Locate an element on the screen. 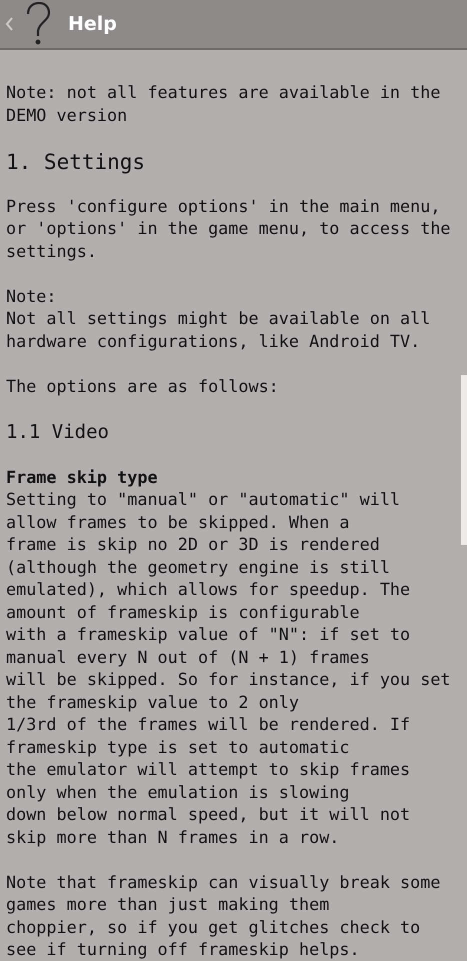  paragraph: The options are as follows: is located at coordinates (143, 385).